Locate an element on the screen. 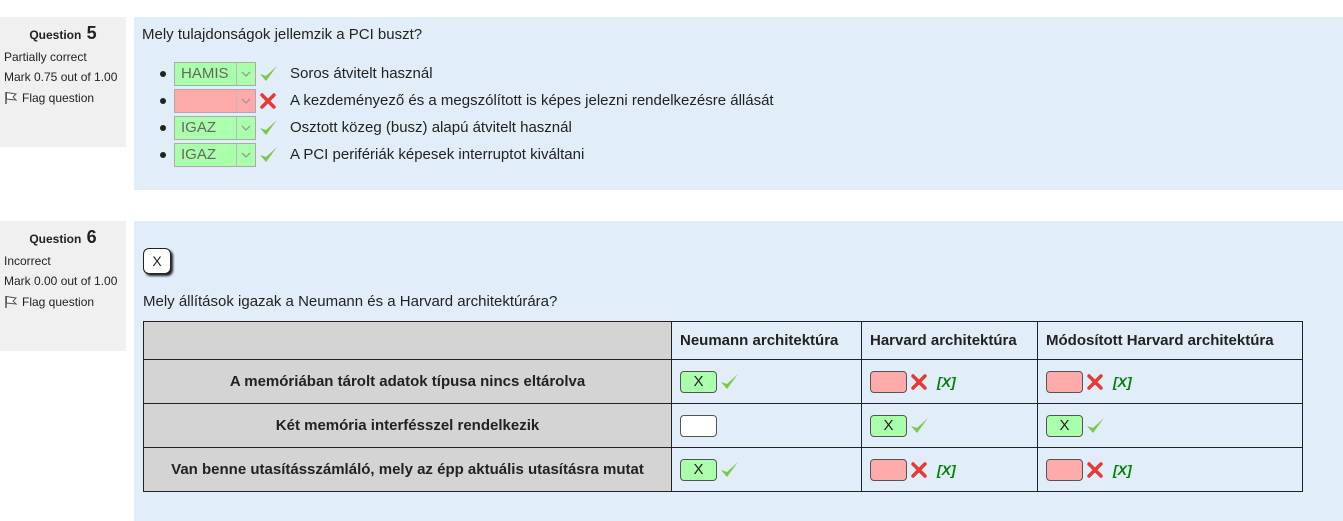 The height and width of the screenshot is (521, 1343). question-number: Question 5 is located at coordinates (63, 33).